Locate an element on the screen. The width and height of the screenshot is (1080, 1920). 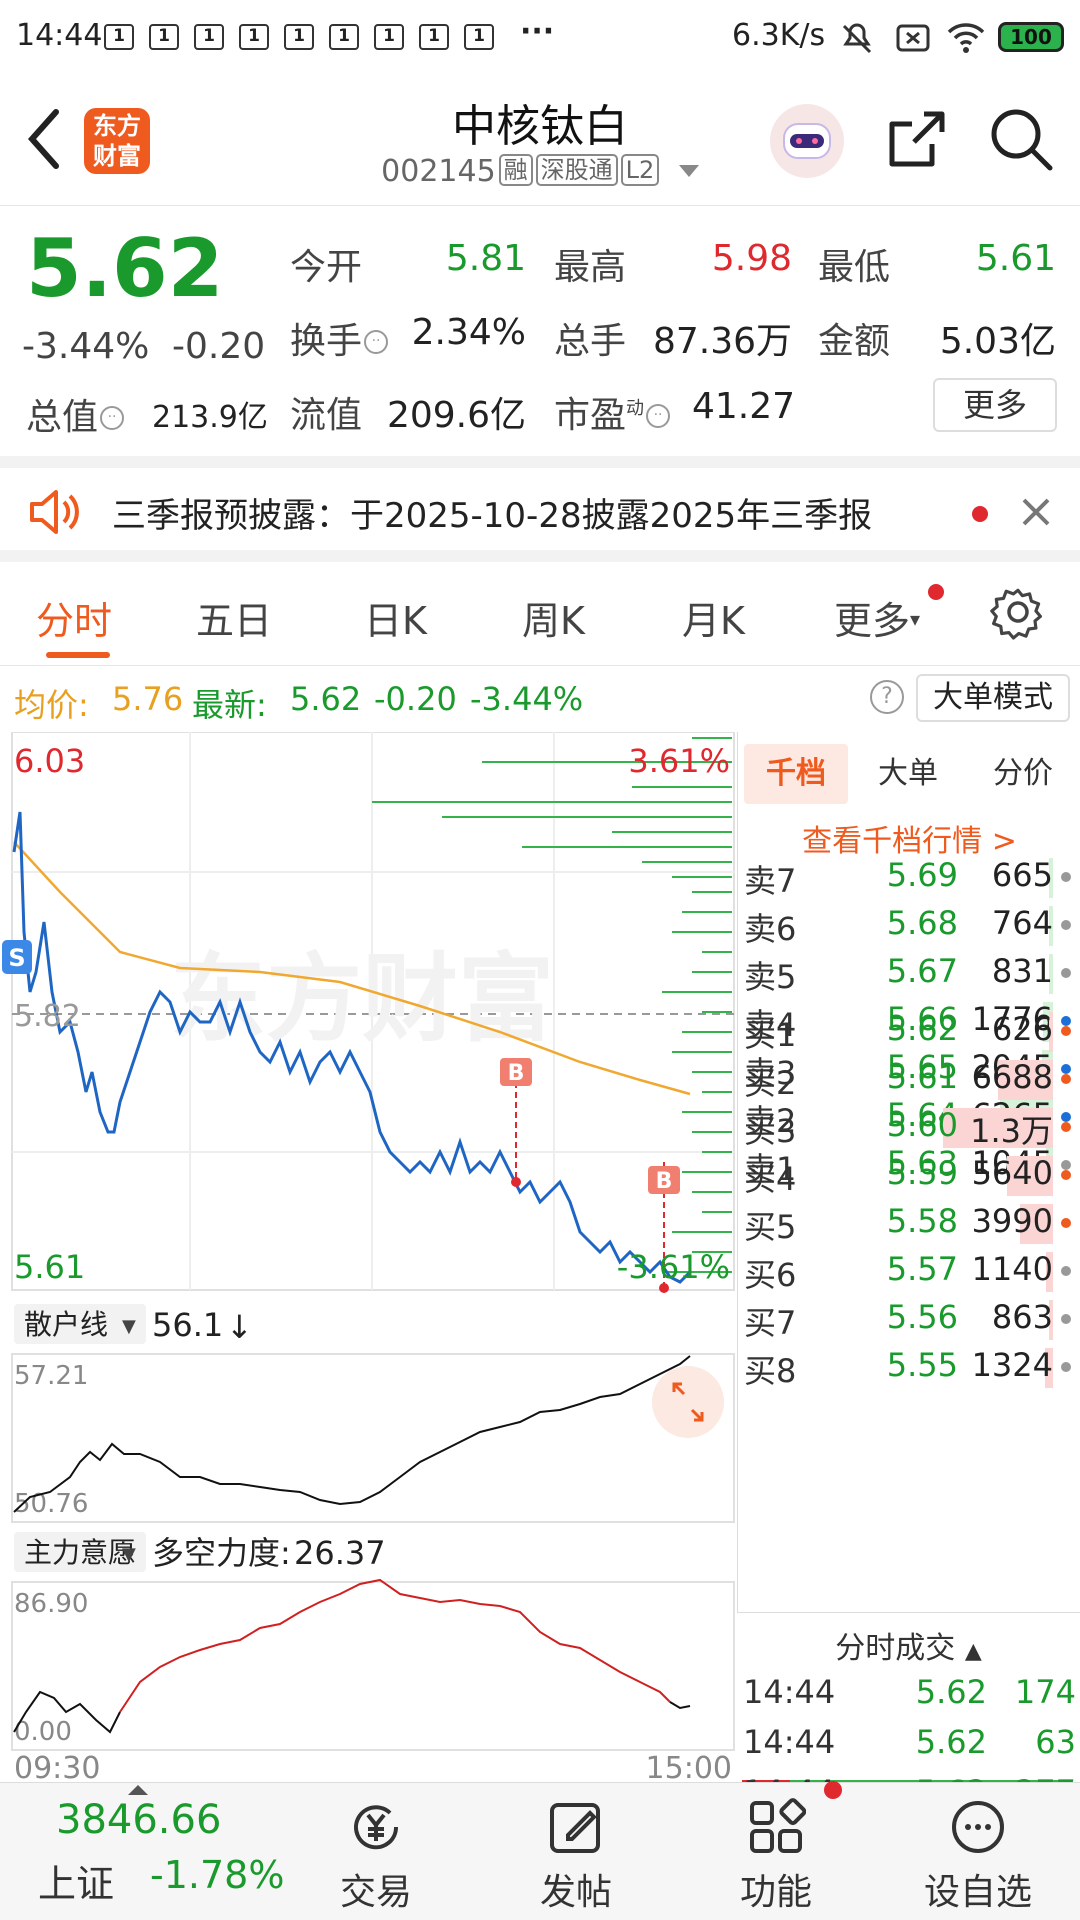
nav-post: 发帖 is located at coordinates (576, 1856).